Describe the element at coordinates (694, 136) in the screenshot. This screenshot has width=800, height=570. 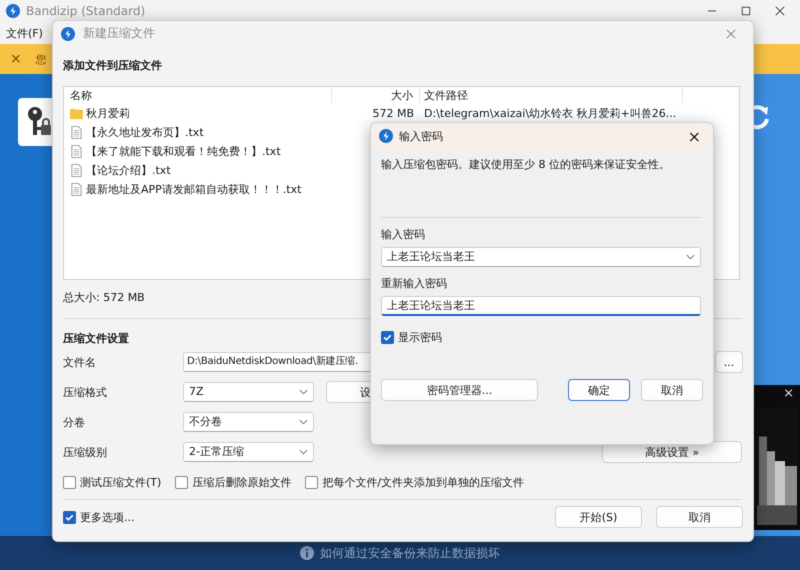
I see `close-button: ×` at that location.